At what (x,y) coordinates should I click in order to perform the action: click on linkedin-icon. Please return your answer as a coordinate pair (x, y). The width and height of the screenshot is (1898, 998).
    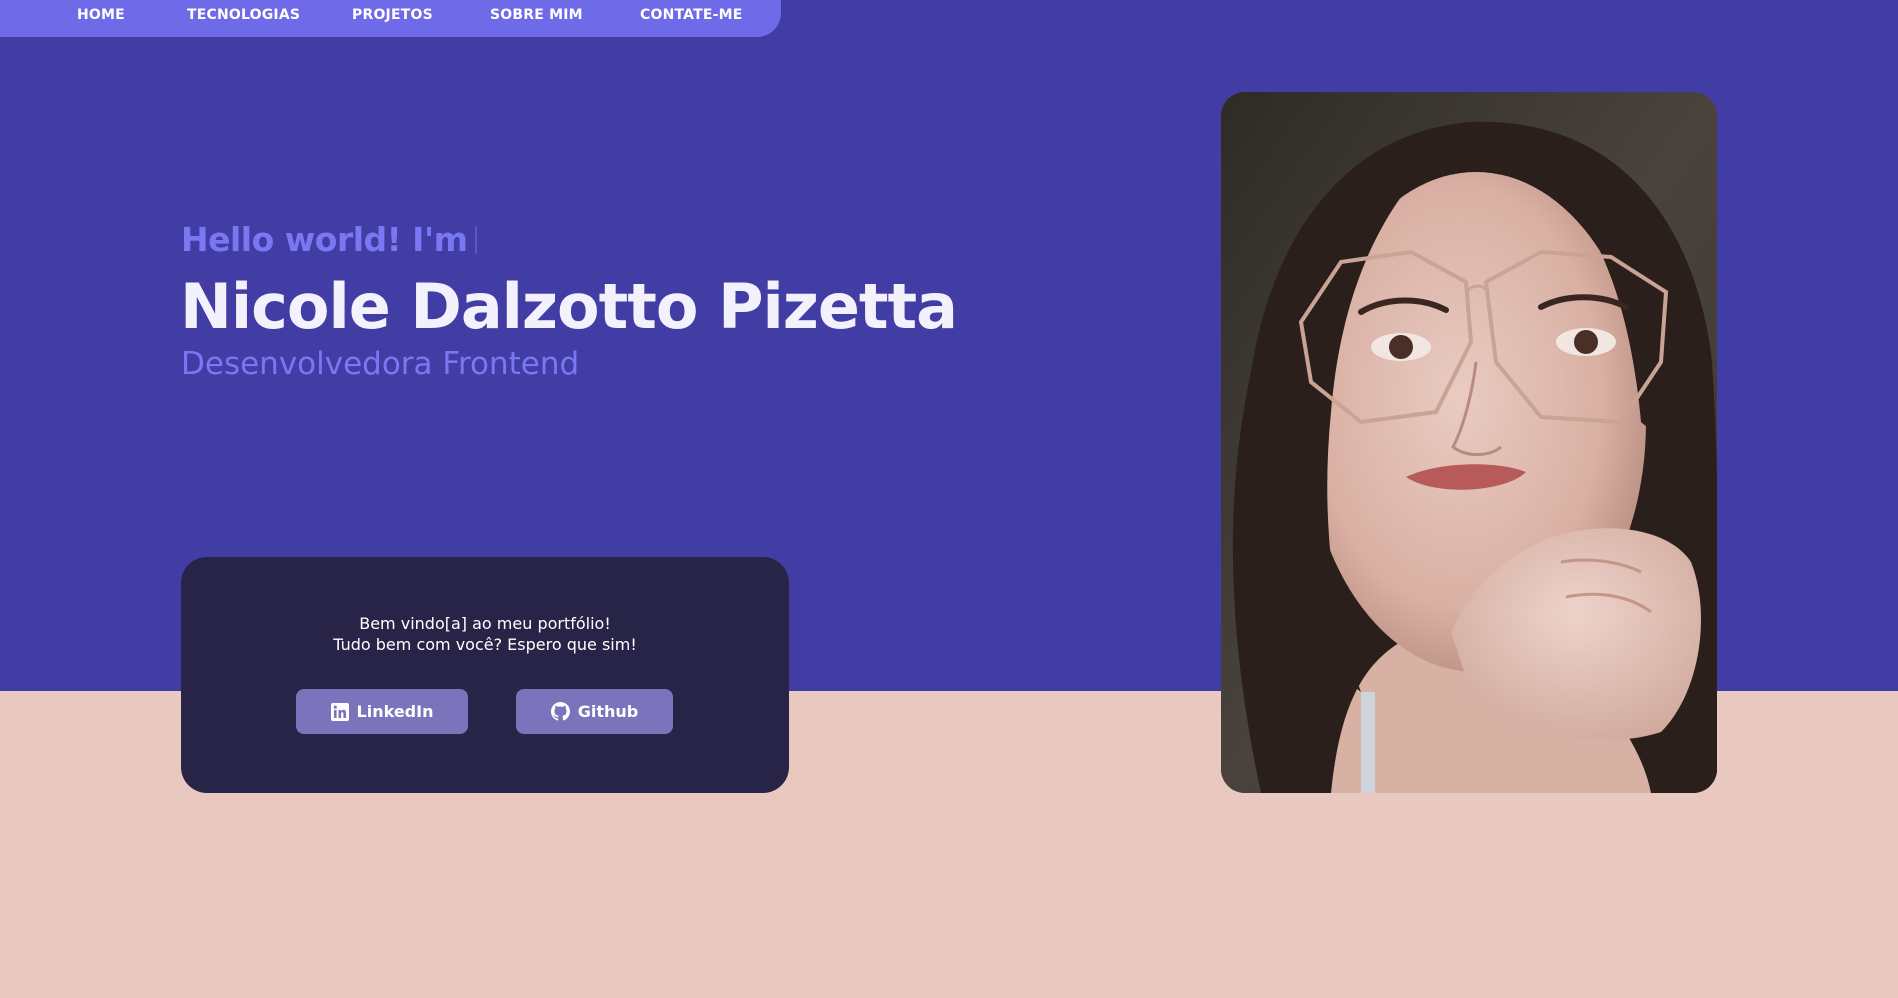
    Looking at the image, I should click on (339, 711).